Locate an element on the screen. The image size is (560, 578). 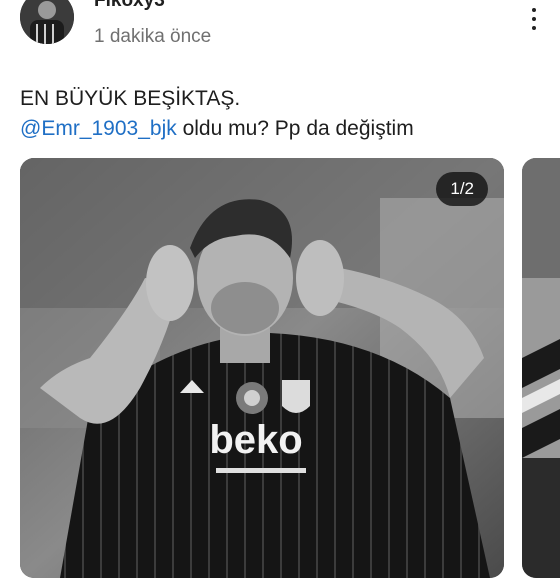
image-counter: 1/2 is located at coordinates (462, 189).